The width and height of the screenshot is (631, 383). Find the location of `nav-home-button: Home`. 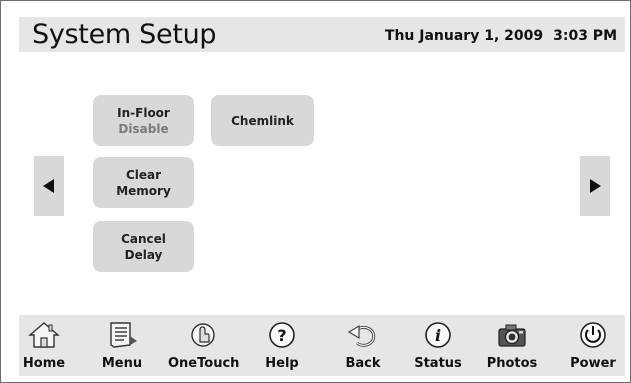

nav-home-button: Home is located at coordinates (44, 345).